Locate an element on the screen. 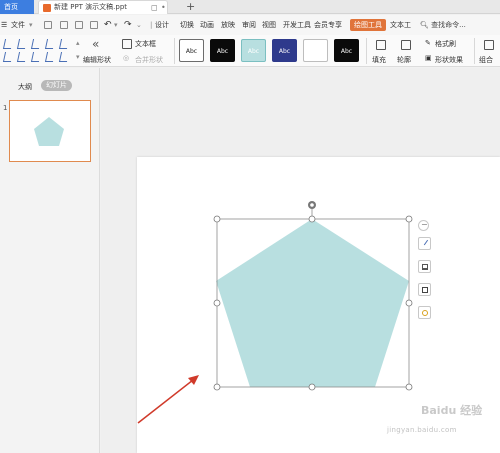 The width and height of the screenshot is (500, 453). resize-handle-sw is located at coordinates (217, 387).